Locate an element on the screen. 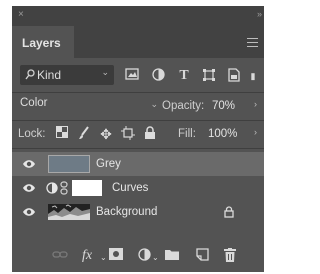 Image resolution: width=320 pixels, height=274 pixels. layer-mask-thumbnail is located at coordinates (87, 188).